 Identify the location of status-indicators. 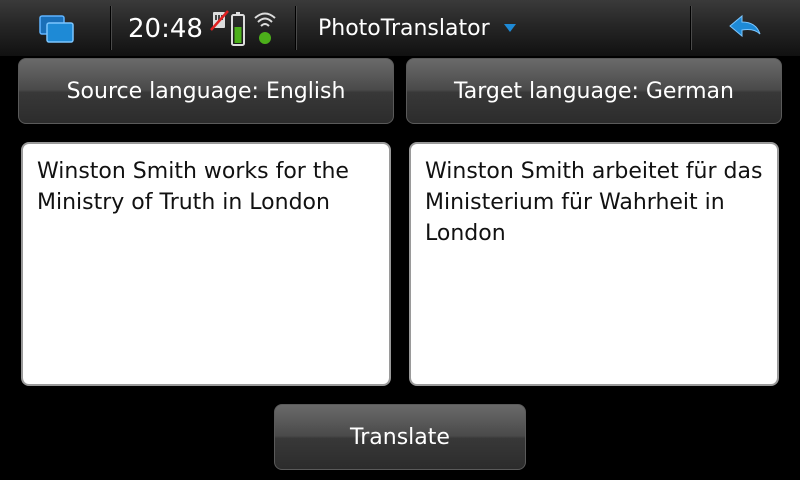
(243, 28).